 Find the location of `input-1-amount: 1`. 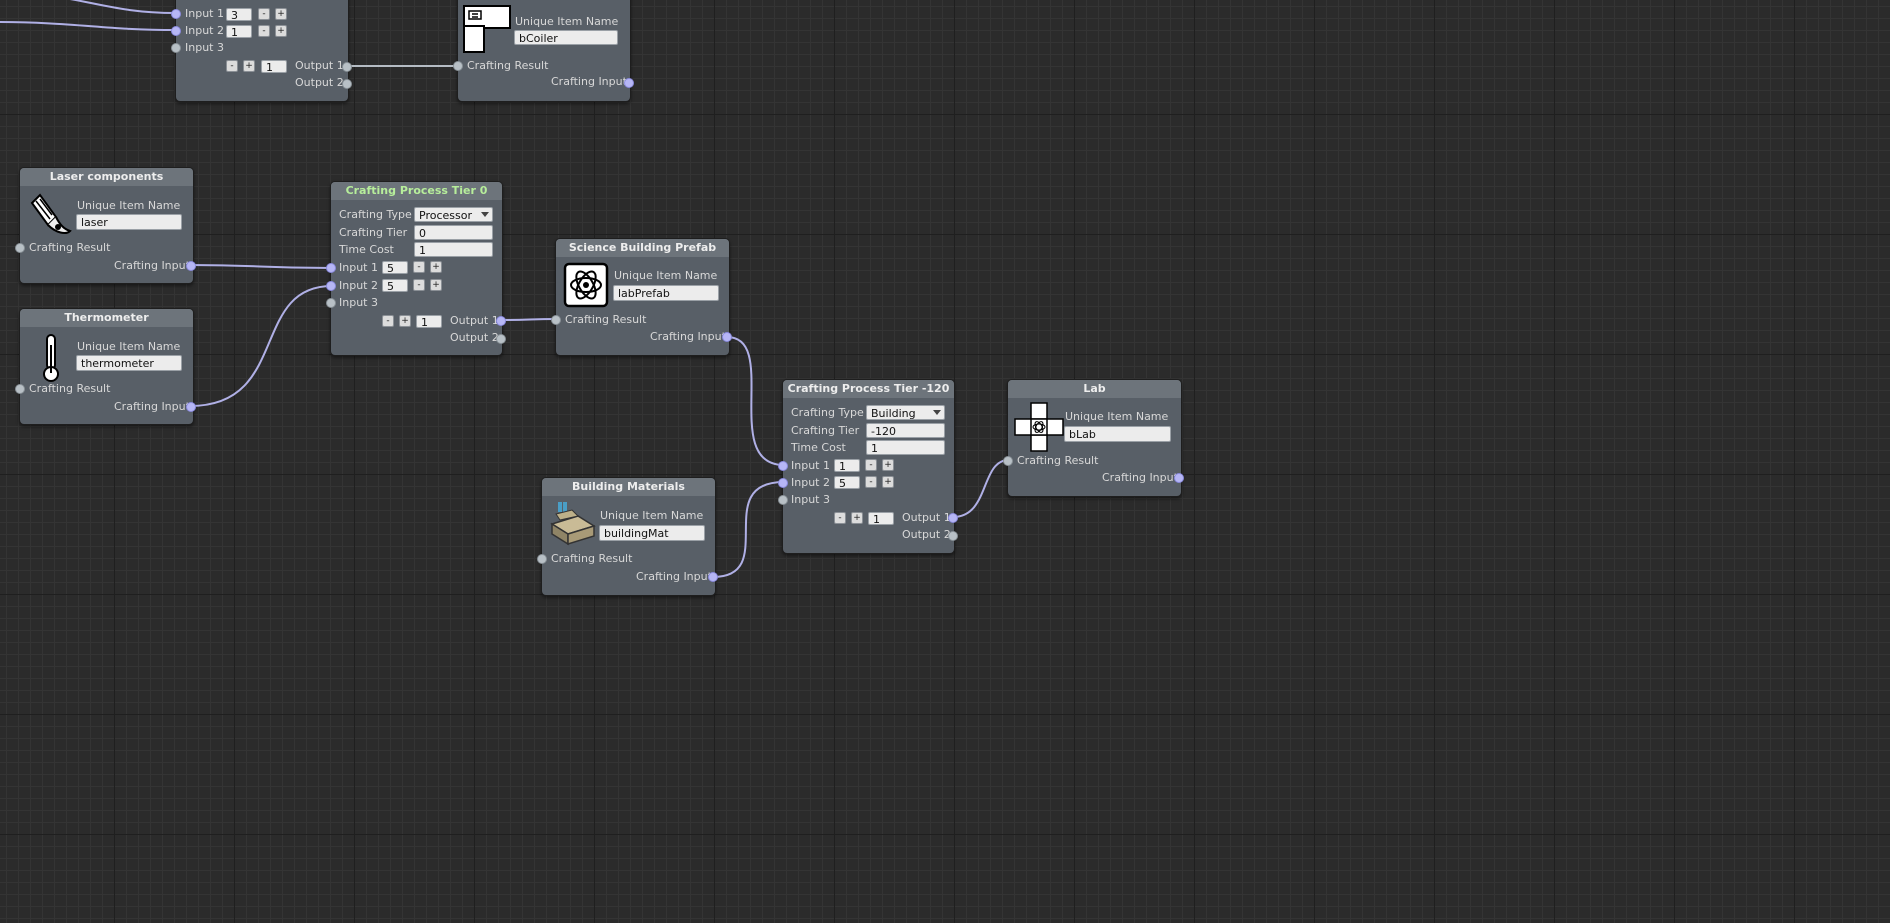

input-1-amount: 1 is located at coordinates (847, 465).